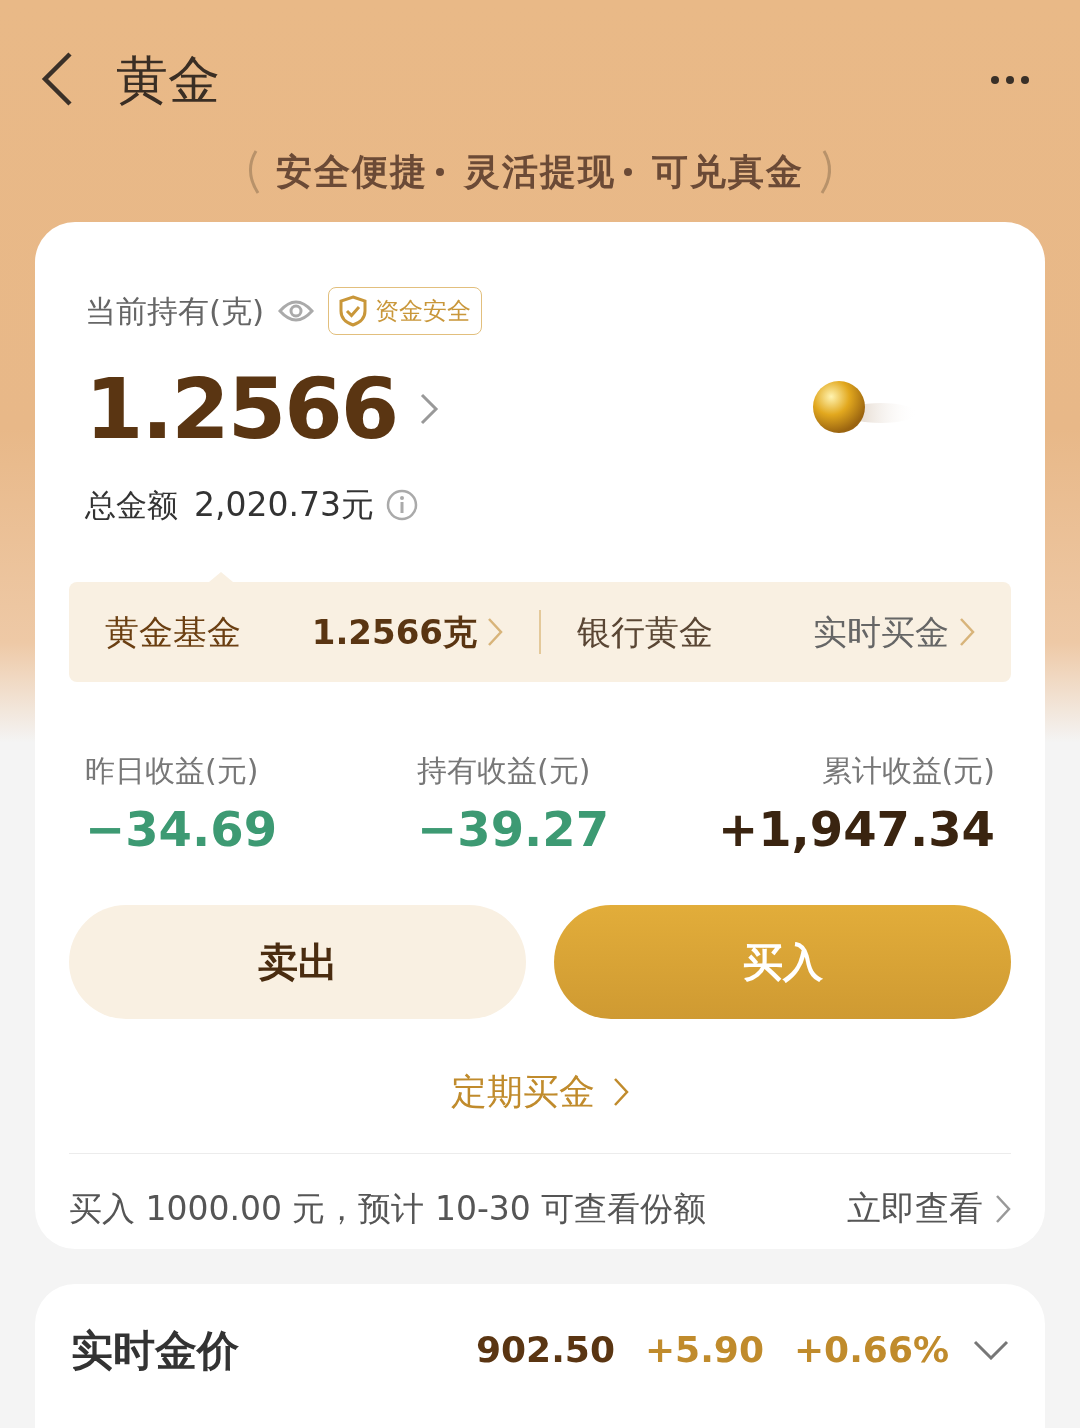  I want to click on page-title: 黄金, so click(168, 80).